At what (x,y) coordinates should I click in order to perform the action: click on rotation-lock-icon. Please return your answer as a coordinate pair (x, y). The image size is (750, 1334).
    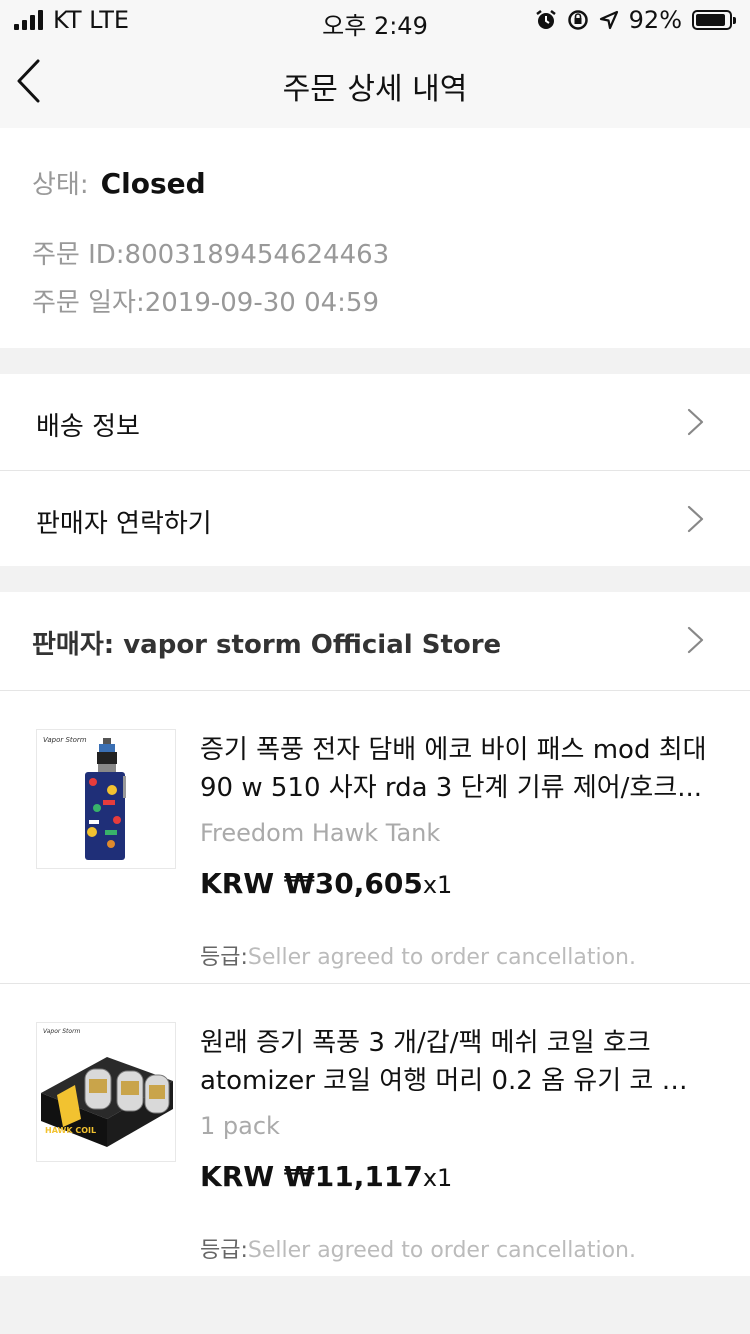
    Looking at the image, I should click on (577, 20).